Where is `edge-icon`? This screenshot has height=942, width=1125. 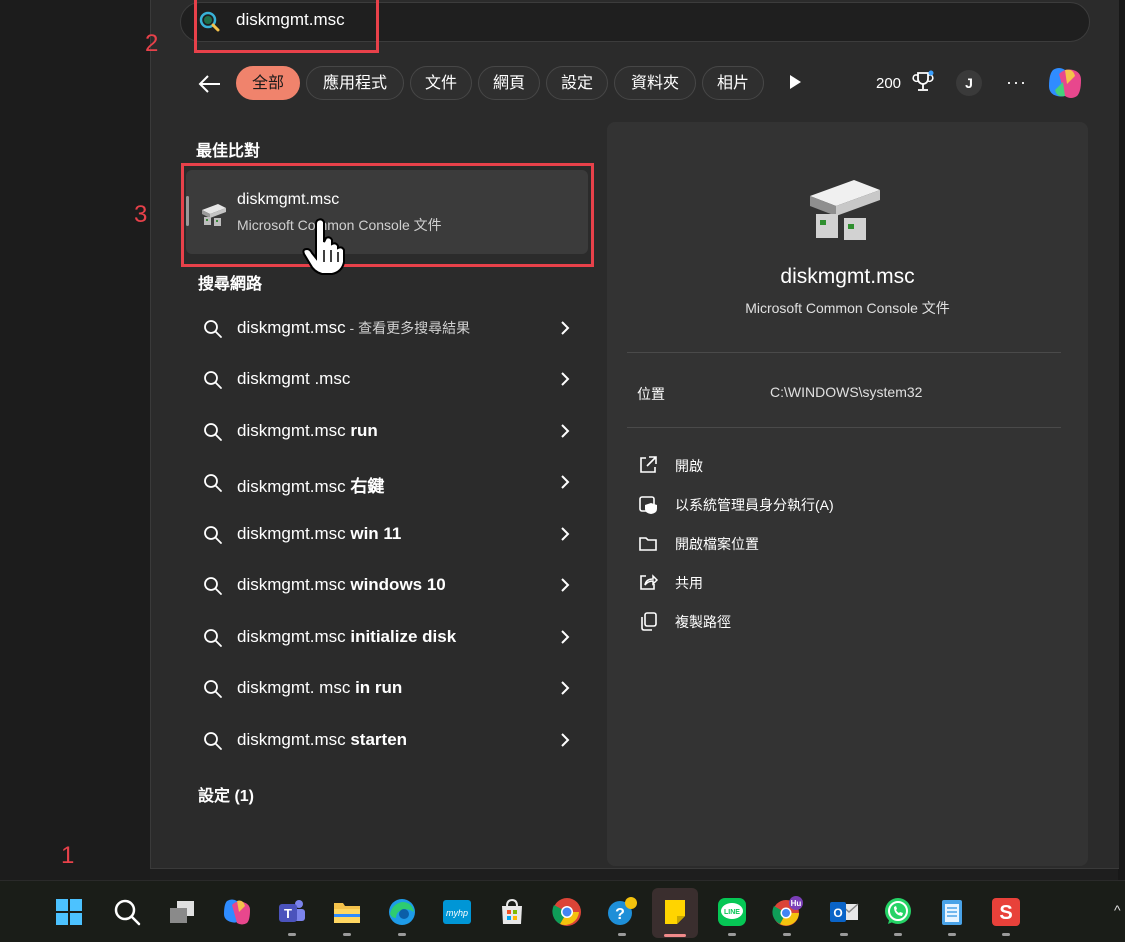 edge-icon is located at coordinates (402, 912).